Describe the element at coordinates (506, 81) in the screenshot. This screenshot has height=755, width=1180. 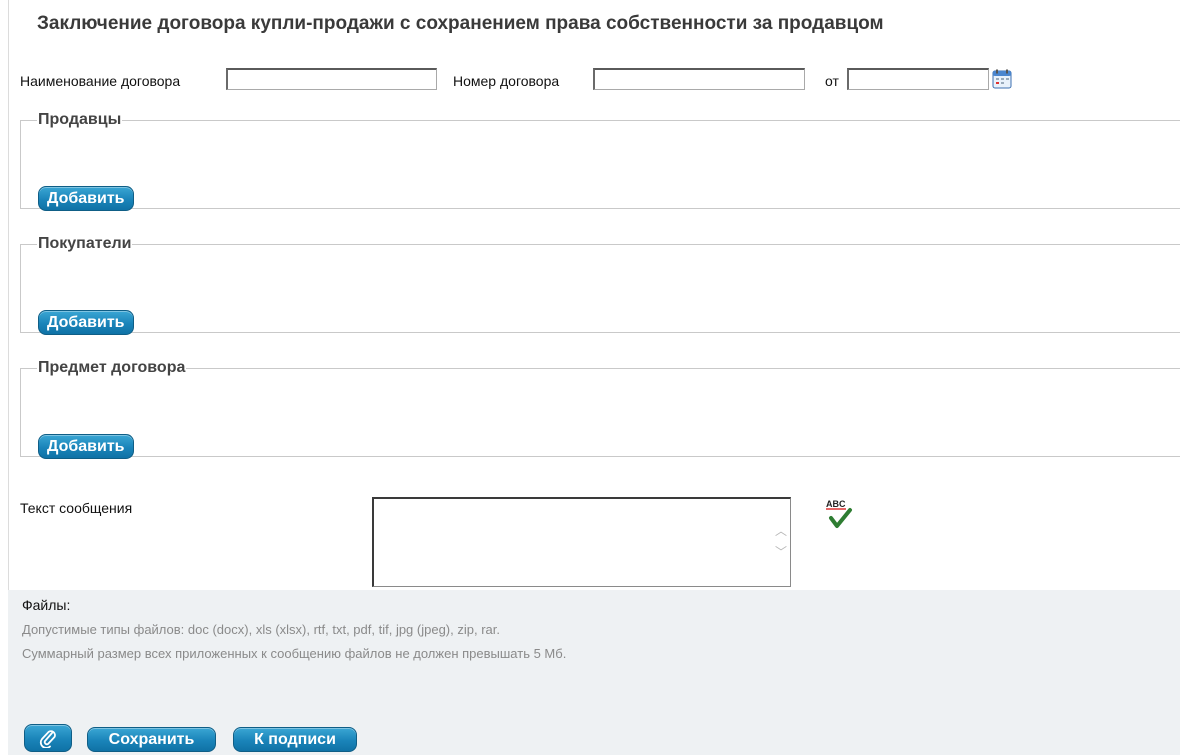
I see `contract-number-label: Номер договора` at that location.